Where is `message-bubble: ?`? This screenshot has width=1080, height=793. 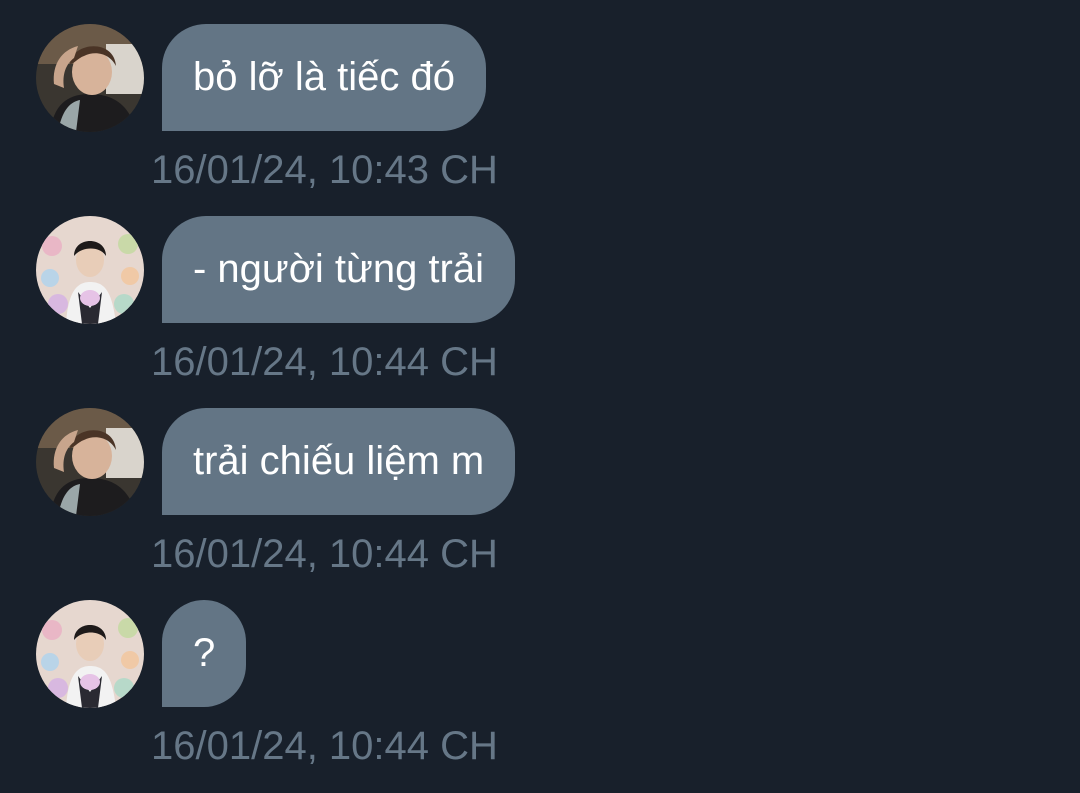
message-bubble: ? is located at coordinates (204, 653).